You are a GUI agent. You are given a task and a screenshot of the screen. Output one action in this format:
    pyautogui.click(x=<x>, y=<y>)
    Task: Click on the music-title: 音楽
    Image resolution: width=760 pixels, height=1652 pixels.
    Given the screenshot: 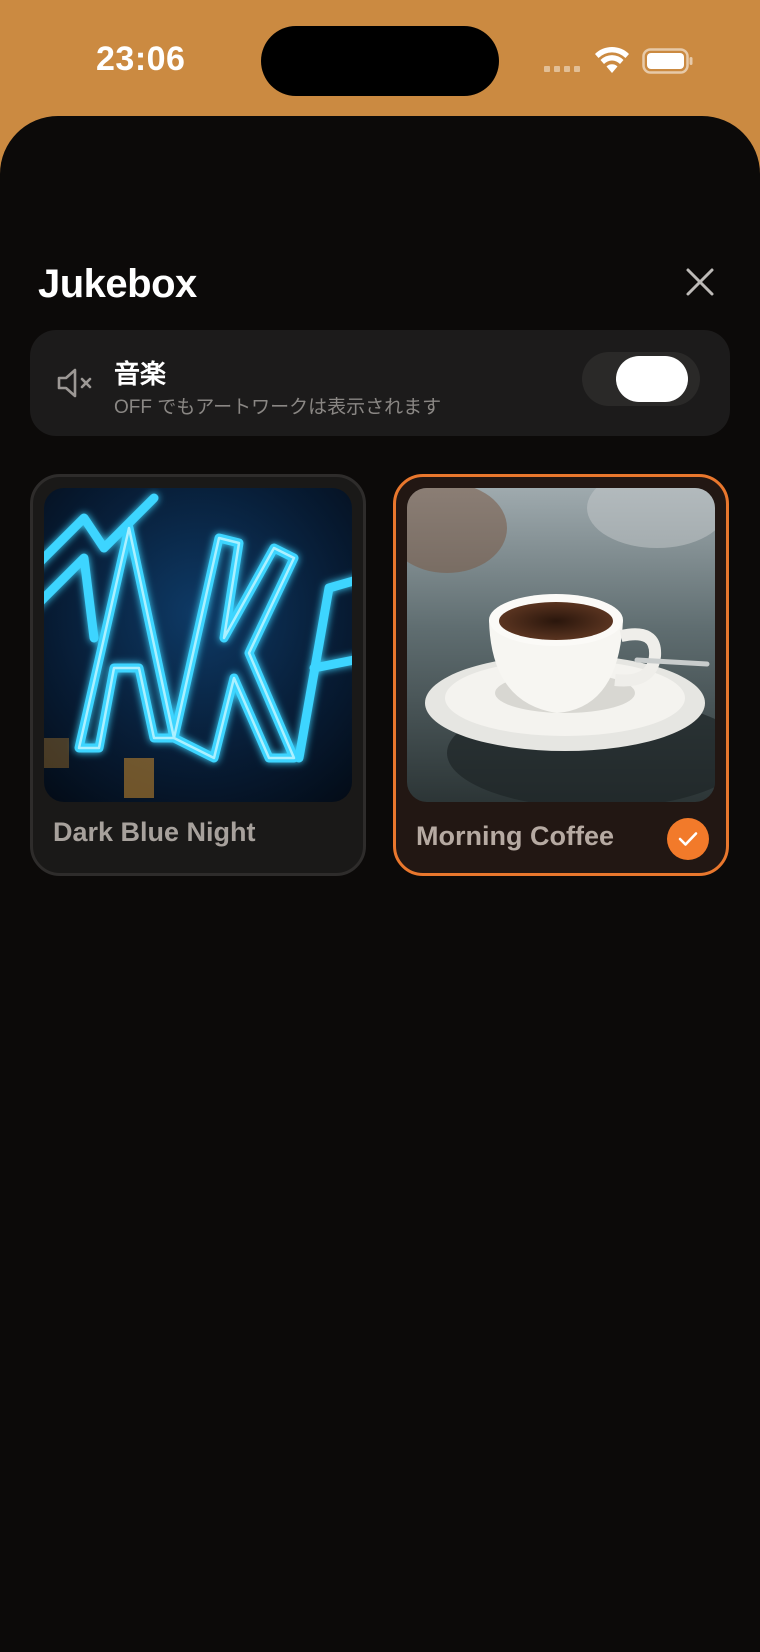 What is the action you would take?
    pyautogui.click(x=140, y=374)
    